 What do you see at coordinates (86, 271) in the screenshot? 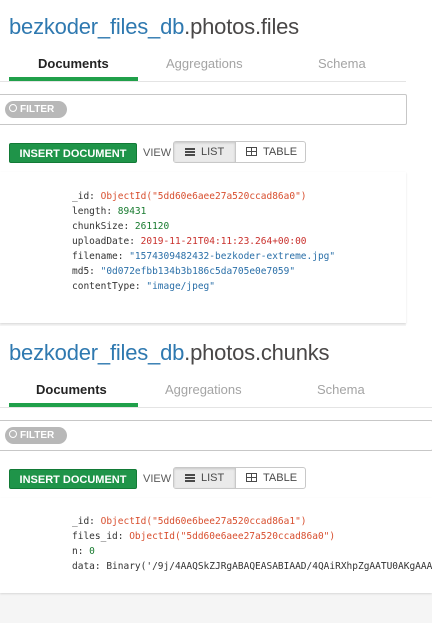
I see `field-key: md5:` at bounding box center [86, 271].